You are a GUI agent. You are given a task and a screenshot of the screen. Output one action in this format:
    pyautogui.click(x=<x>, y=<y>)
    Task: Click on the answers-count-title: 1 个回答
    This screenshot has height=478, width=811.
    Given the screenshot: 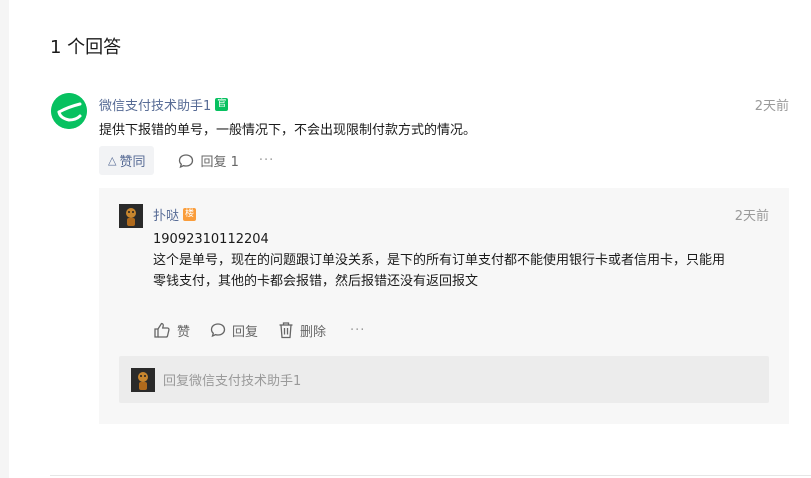 What is the action you would take?
    pyautogui.click(x=86, y=47)
    